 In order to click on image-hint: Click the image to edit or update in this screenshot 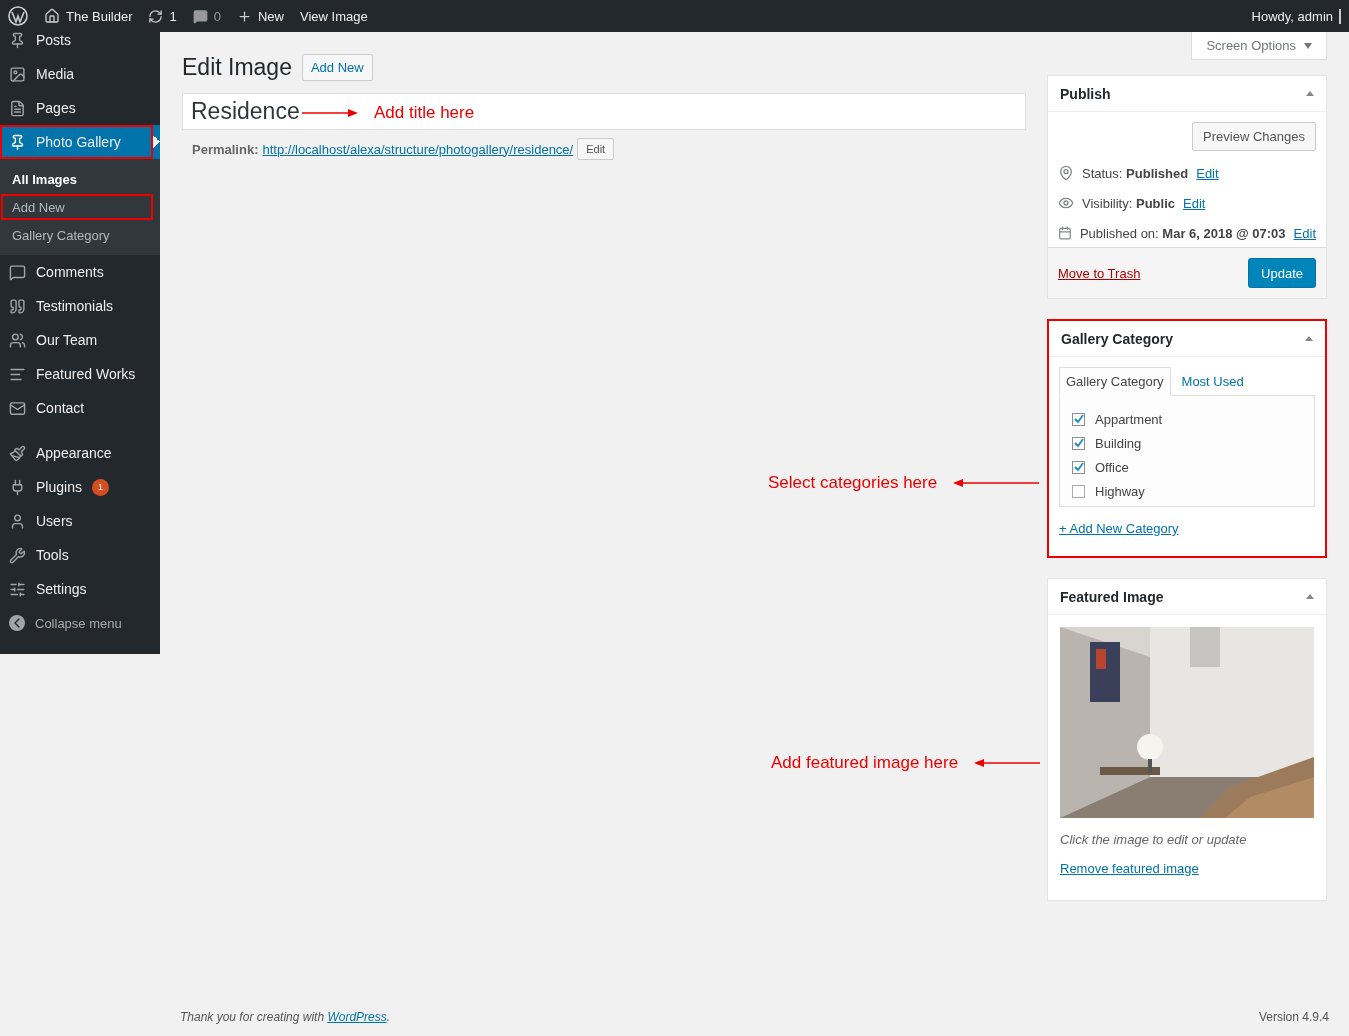, I will do `click(1154, 839)`.